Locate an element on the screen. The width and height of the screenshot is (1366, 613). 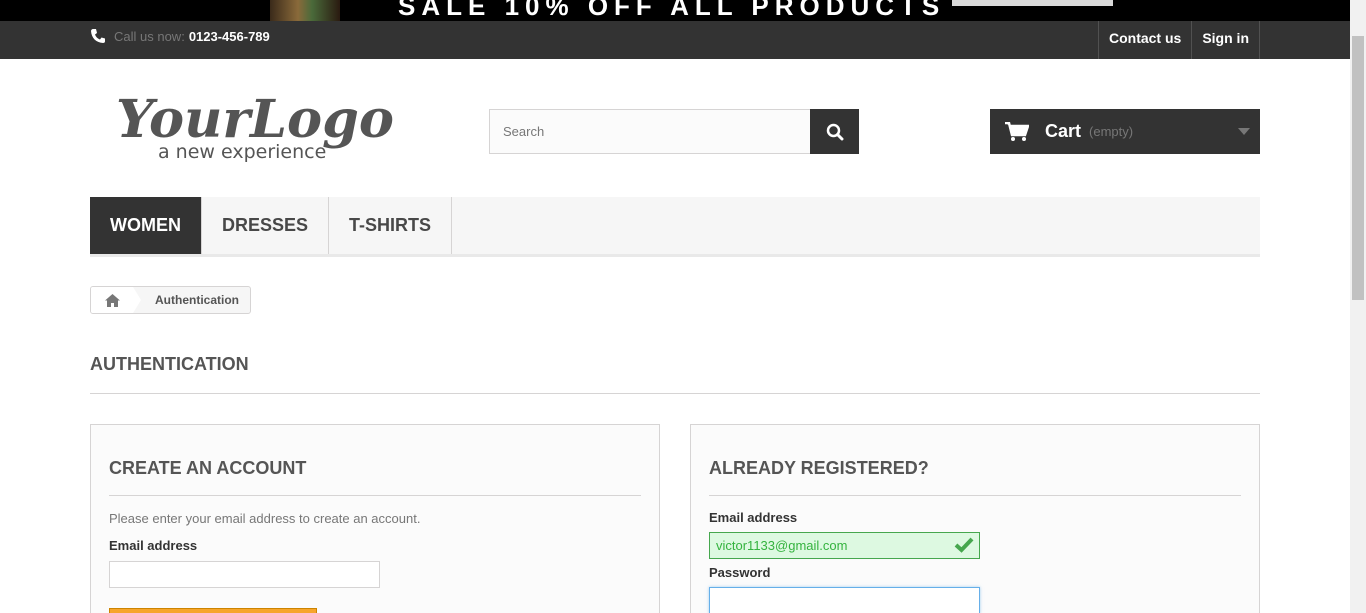
scrollbar-thumb is located at coordinates (1358, 168).